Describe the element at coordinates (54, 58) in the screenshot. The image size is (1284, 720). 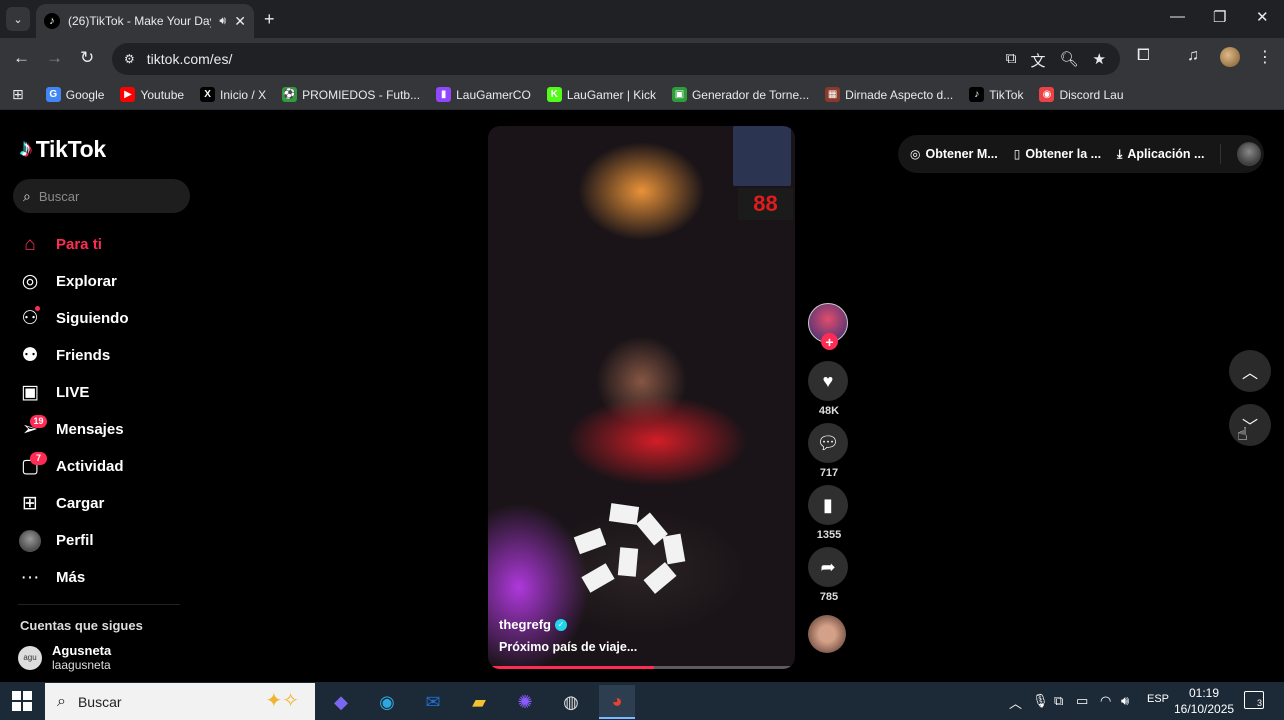
I see `forward-button: →` at that location.